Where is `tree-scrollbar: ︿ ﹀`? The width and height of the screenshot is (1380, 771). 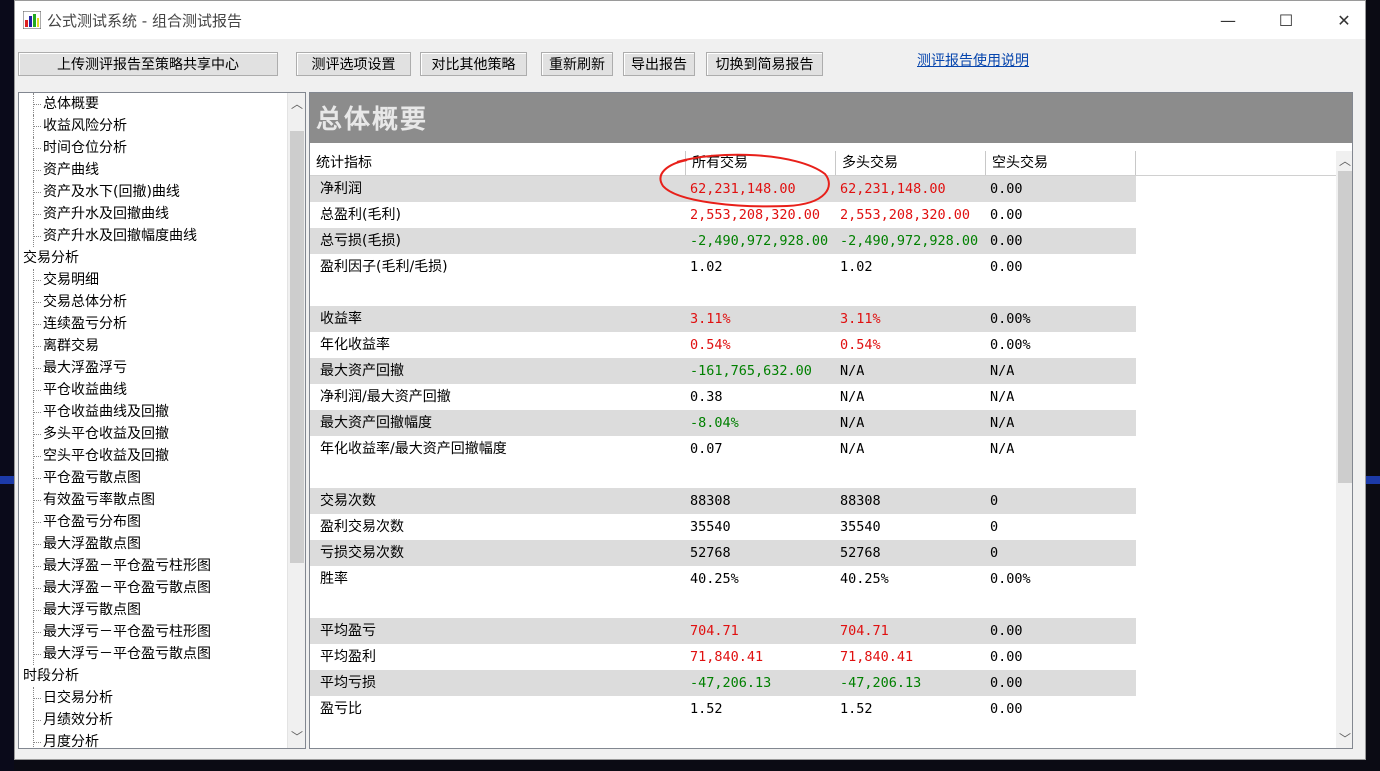 tree-scrollbar: ︿ ﹀ is located at coordinates (296, 420).